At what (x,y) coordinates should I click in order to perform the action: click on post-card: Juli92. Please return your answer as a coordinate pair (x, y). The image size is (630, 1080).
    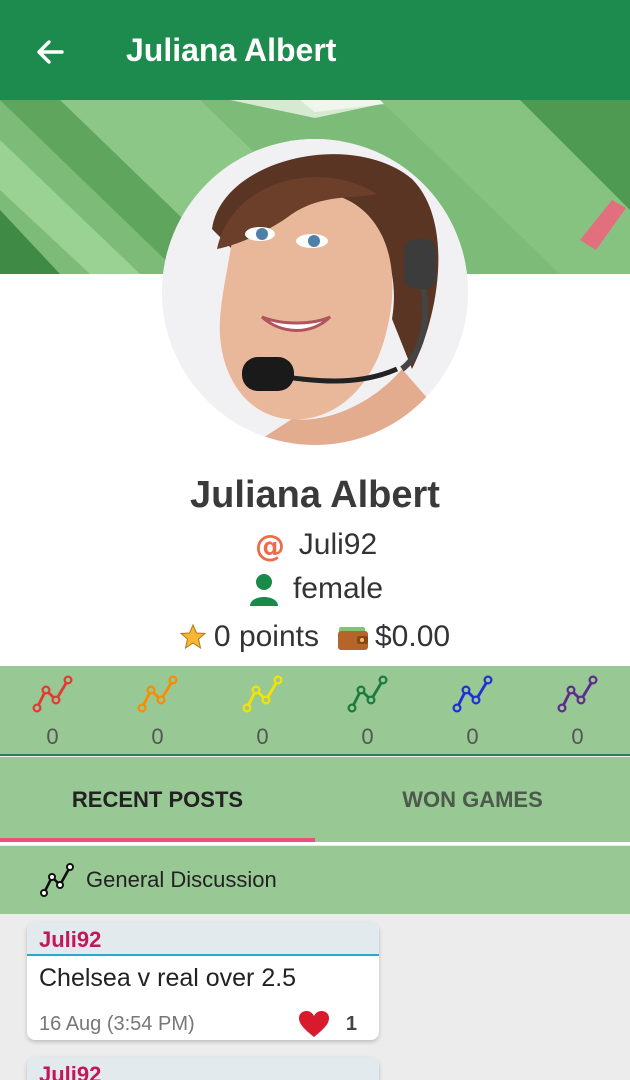
    Looking at the image, I should click on (203, 1068).